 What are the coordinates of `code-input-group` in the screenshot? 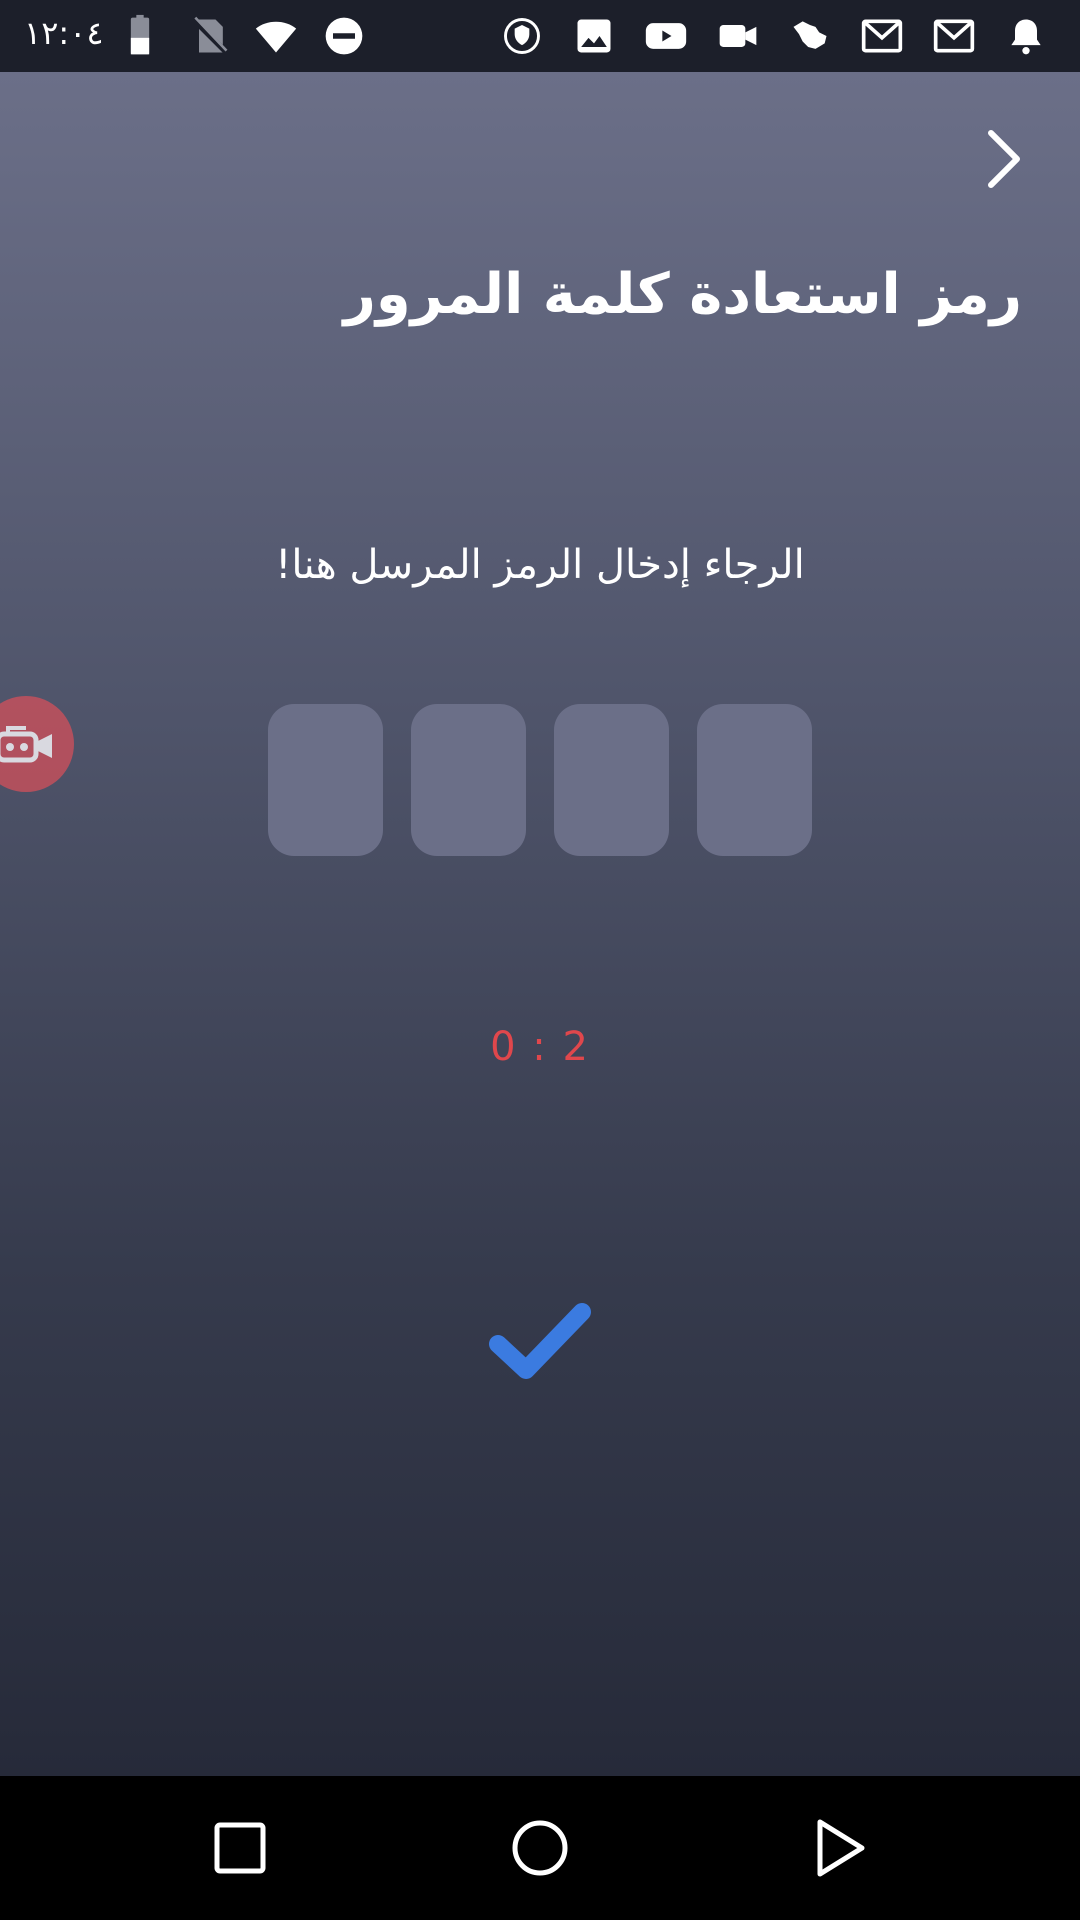 It's located at (540, 780).